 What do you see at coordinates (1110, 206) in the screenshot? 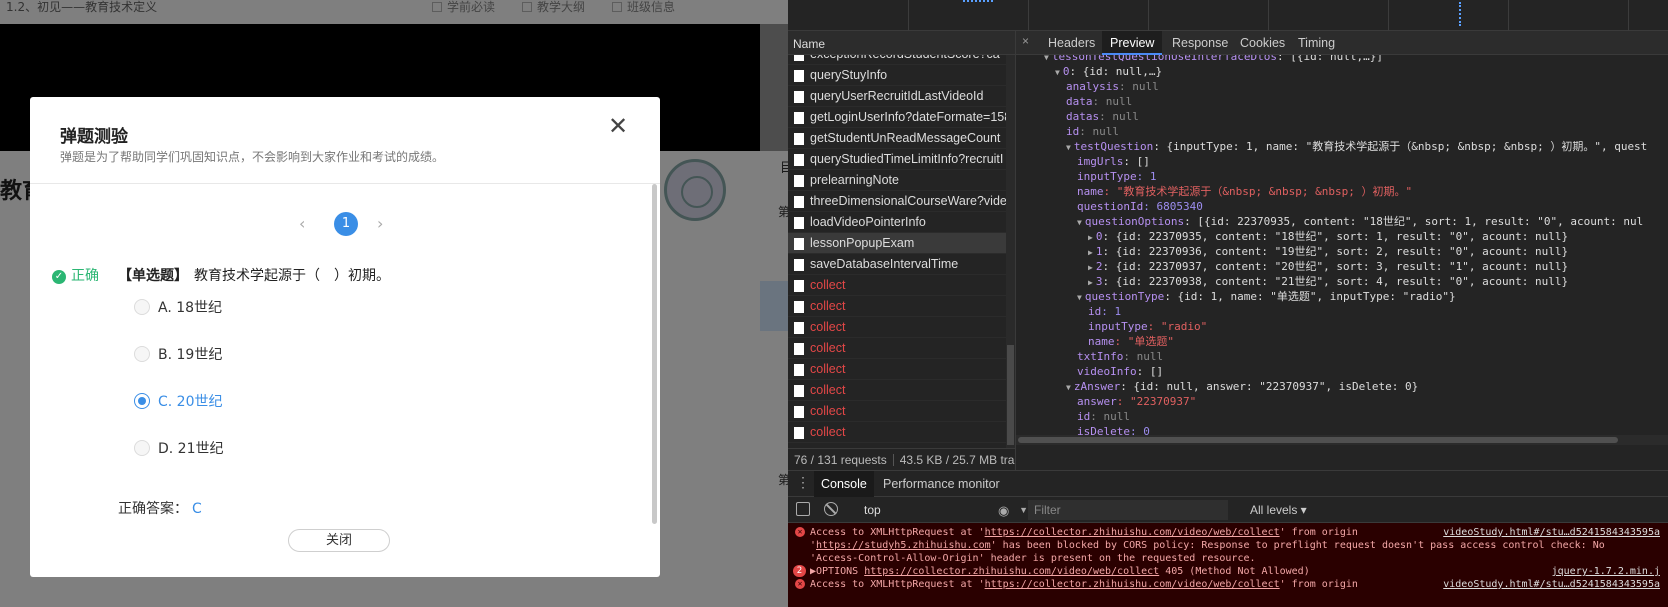
I see `json-key: questionId` at bounding box center [1110, 206].